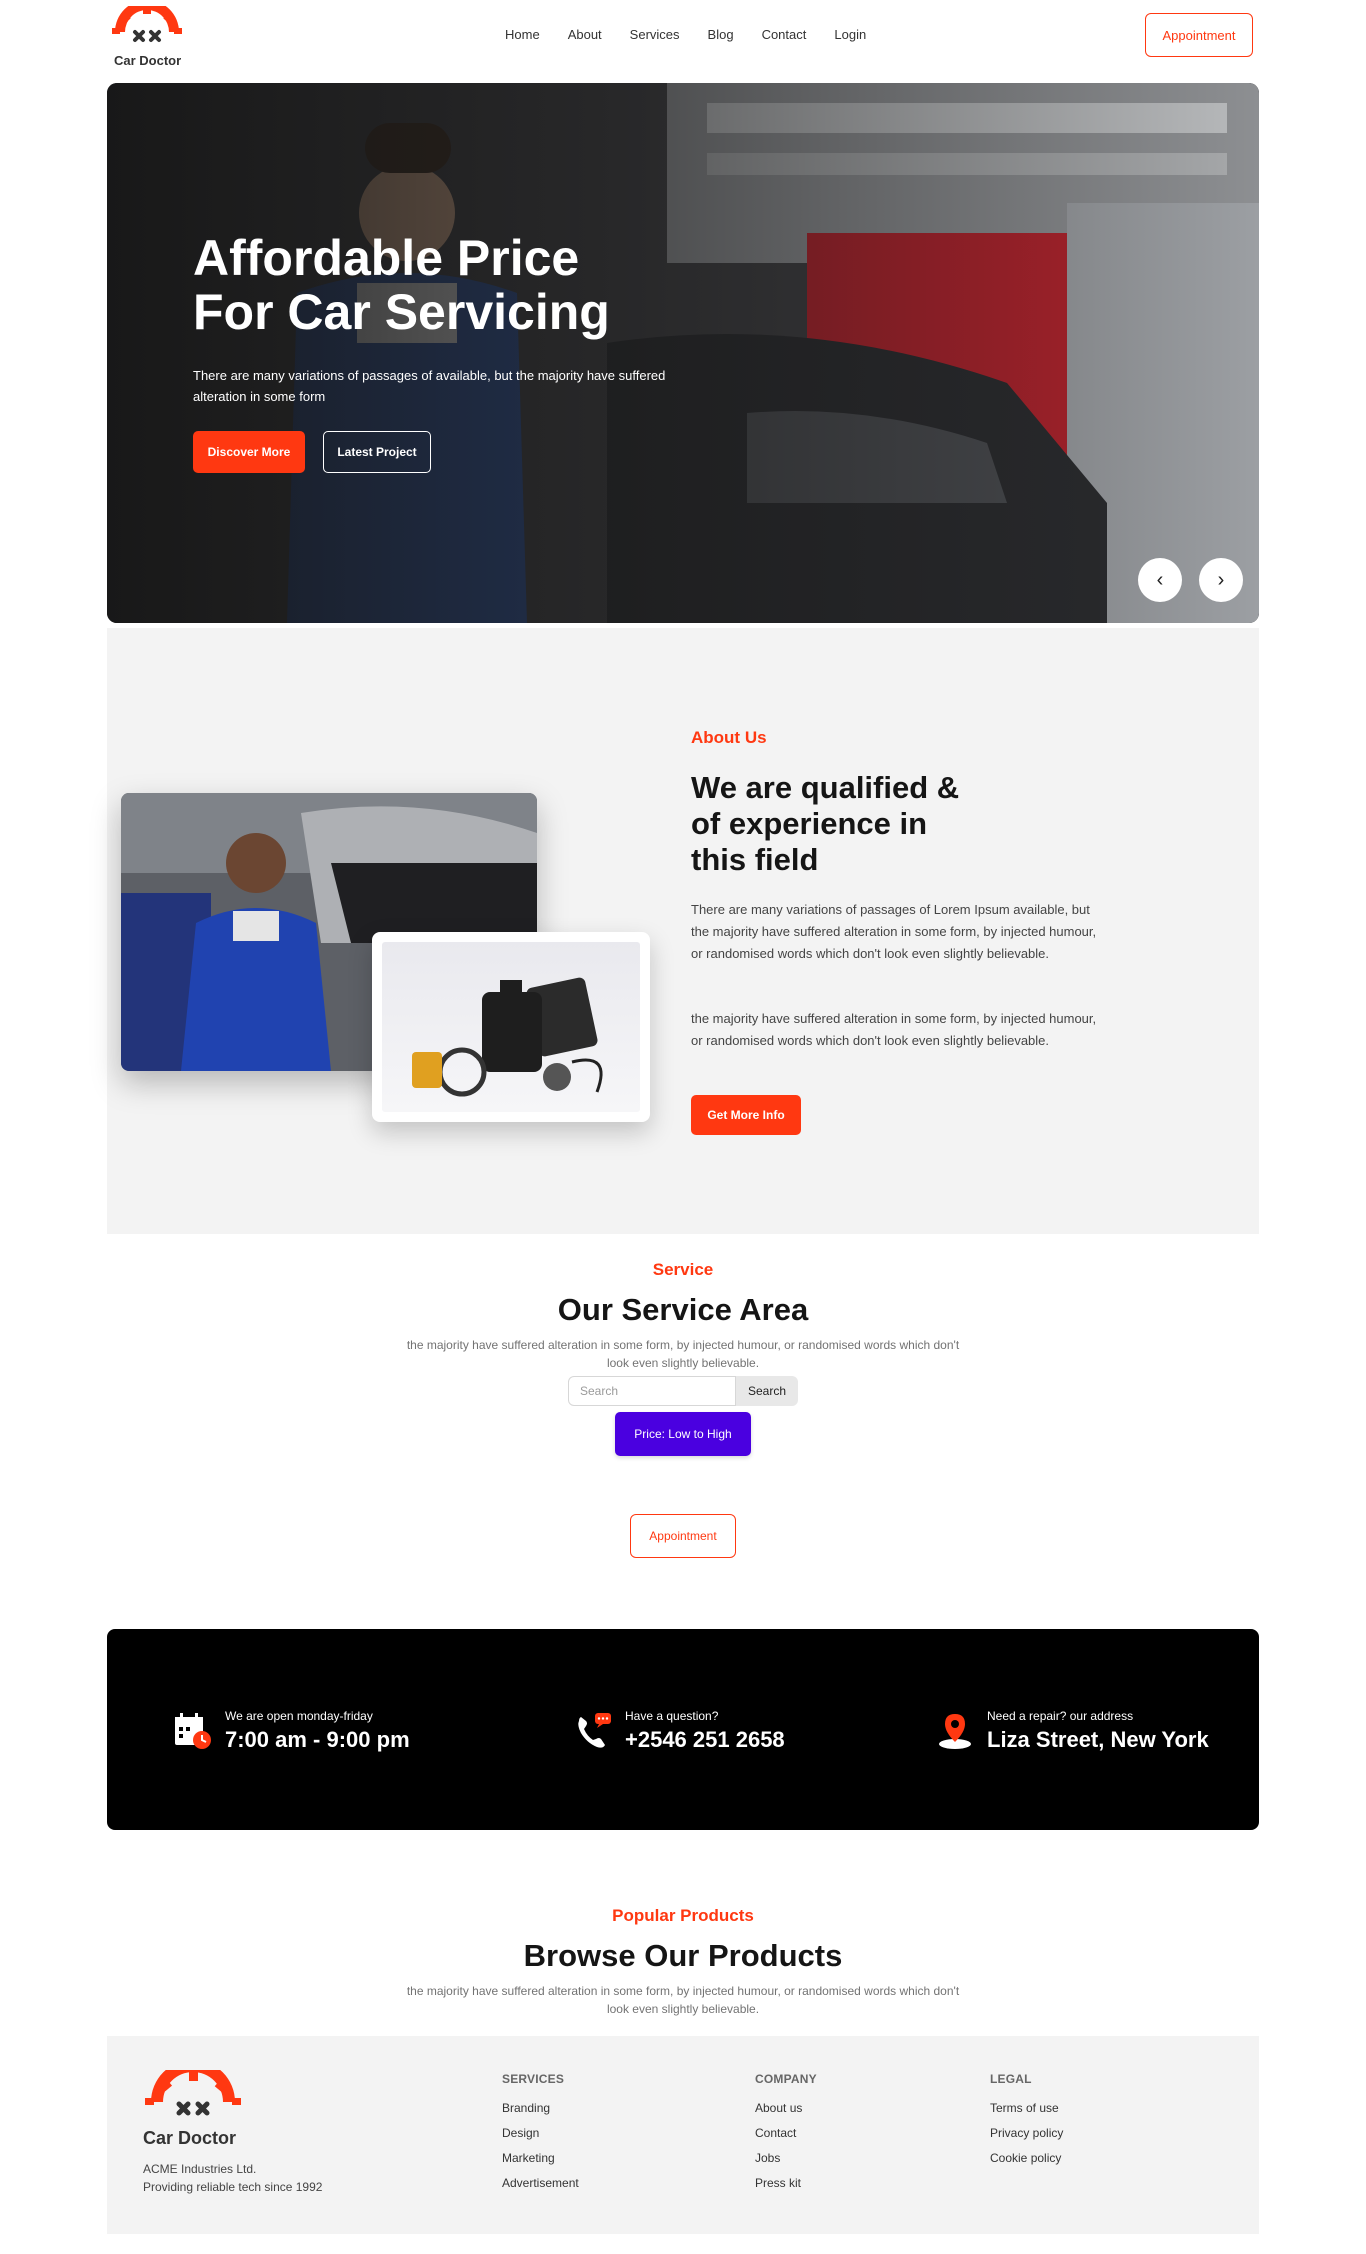 The height and width of the screenshot is (2254, 1366). Describe the element at coordinates (721, 34) in the screenshot. I see `nav-blog: Blog` at that location.